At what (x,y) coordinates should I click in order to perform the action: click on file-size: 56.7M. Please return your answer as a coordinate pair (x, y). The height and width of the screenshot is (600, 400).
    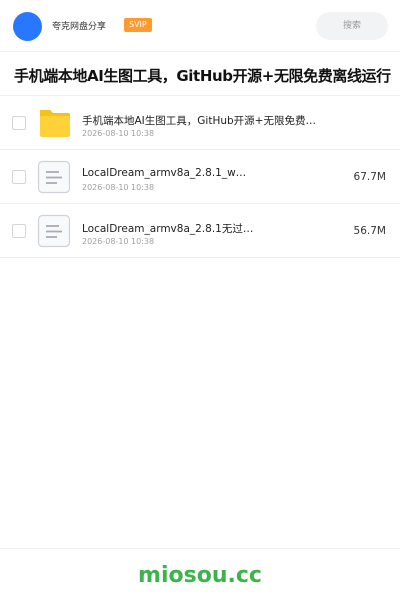
    Looking at the image, I should click on (369, 231).